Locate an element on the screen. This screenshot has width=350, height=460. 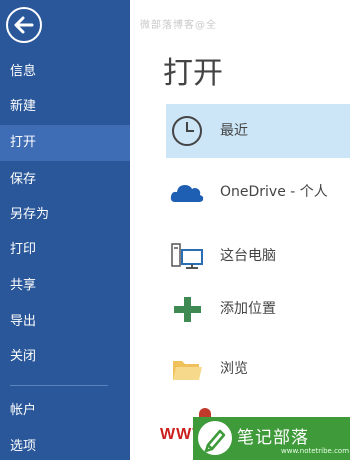
arrow-left-icon is located at coordinates (24, 25).